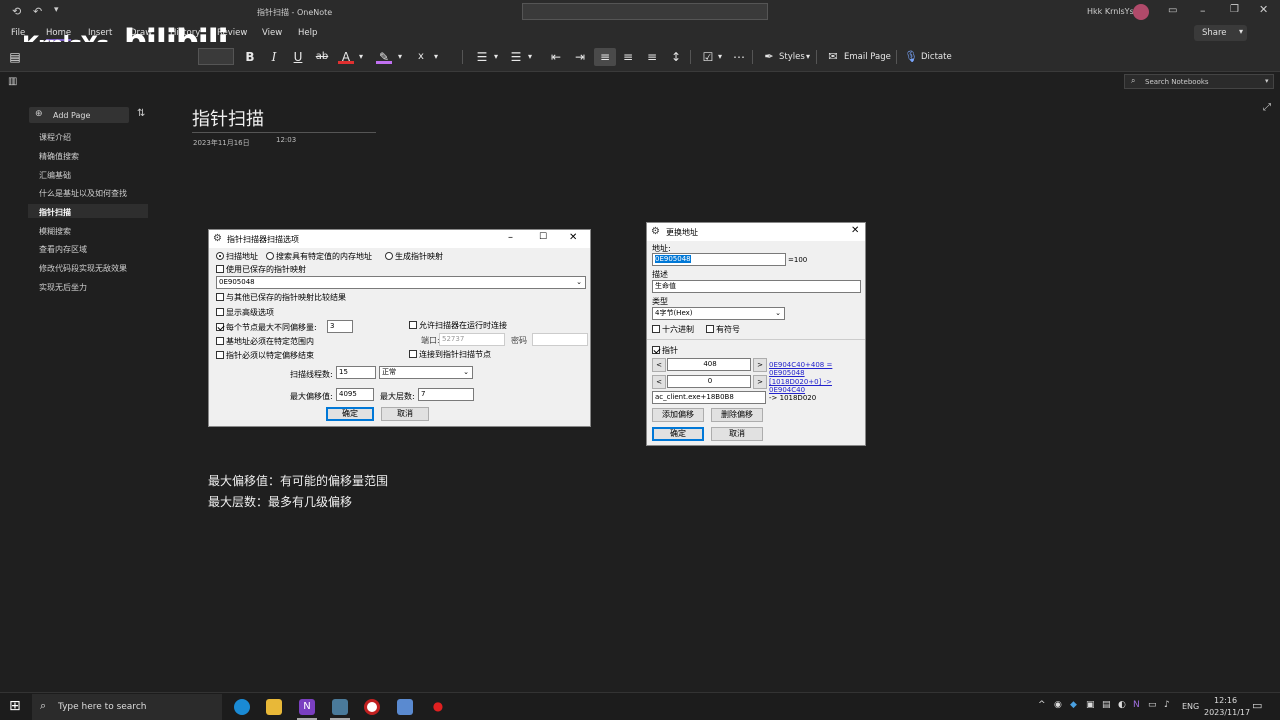 Image resolution: width=1280 pixels, height=720 pixels. Describe the element at coordinates (141, 113) in the screenshot. I see `sort-icon: ⇅` at that location.